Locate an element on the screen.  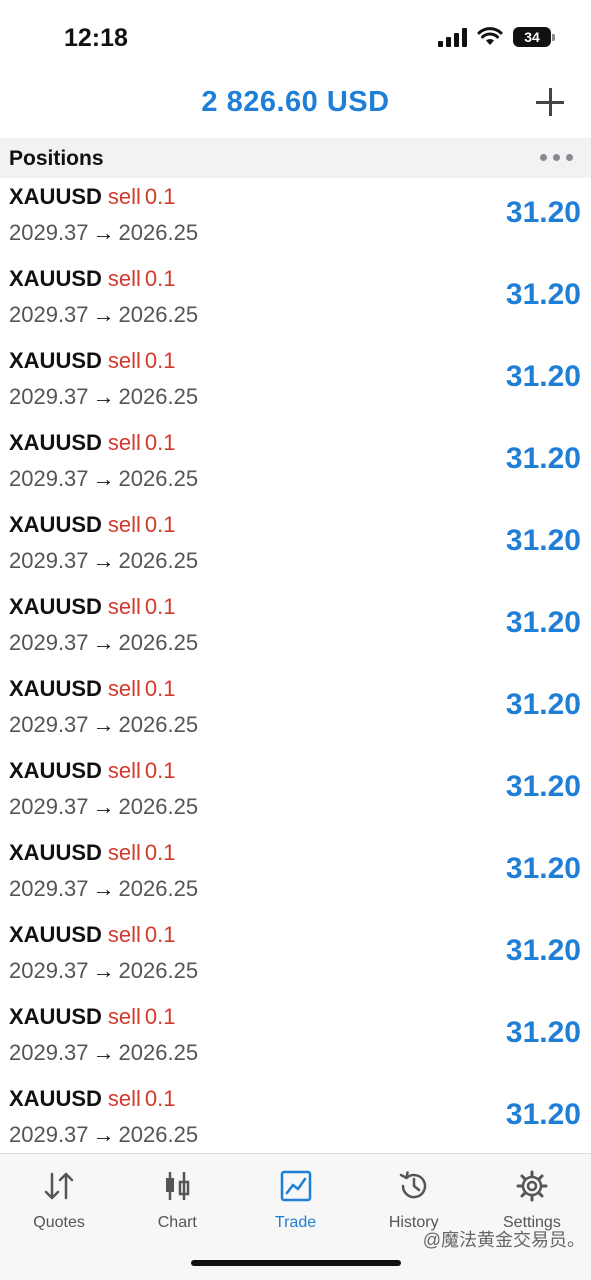
home-indicator is located at coordinates (296, 1263).